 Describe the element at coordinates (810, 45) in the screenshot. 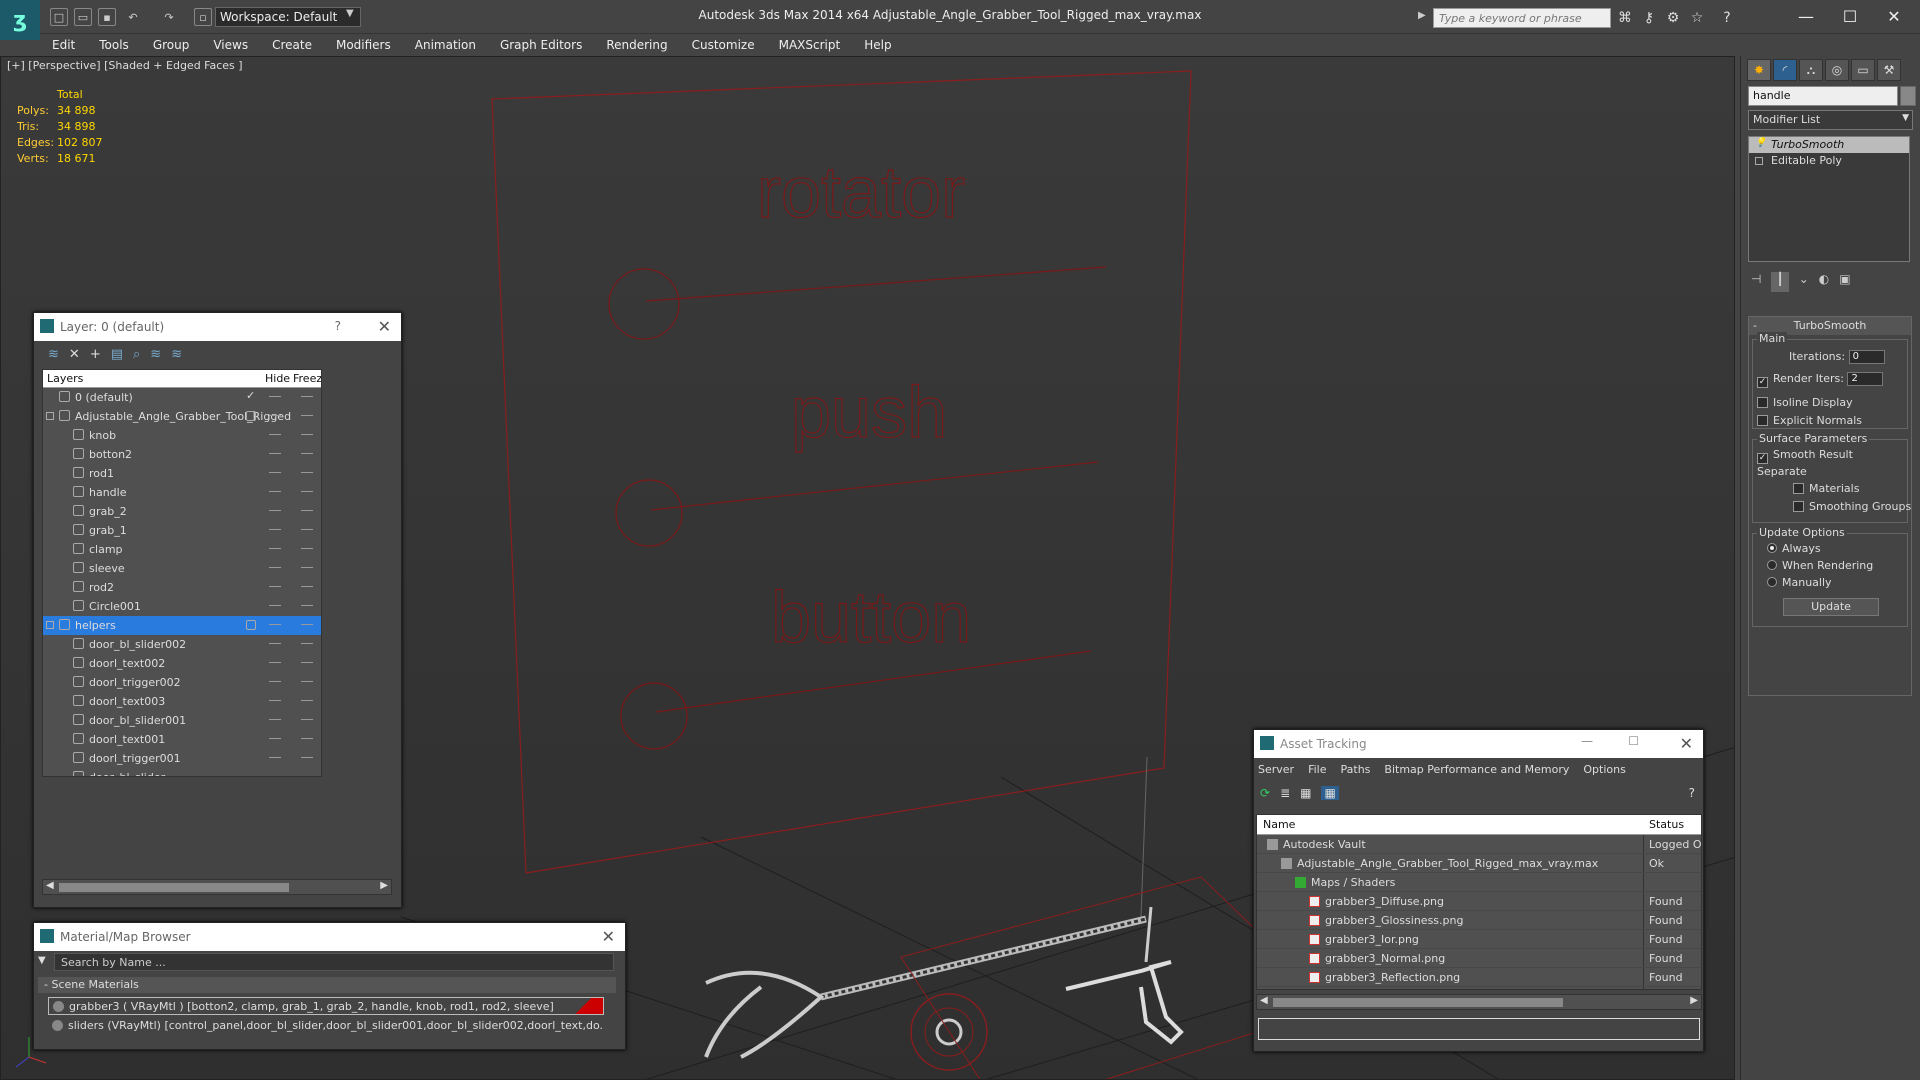

I see `menu-maxscript: MAXScript` at that location.